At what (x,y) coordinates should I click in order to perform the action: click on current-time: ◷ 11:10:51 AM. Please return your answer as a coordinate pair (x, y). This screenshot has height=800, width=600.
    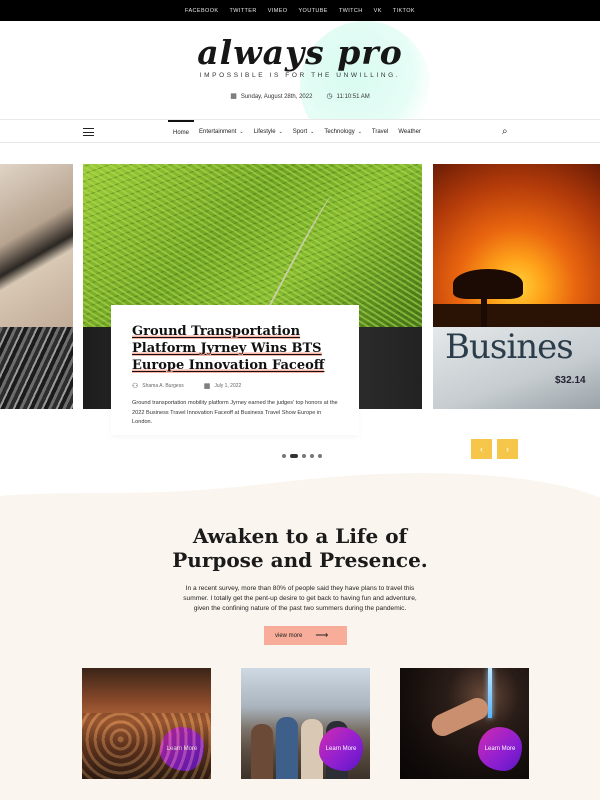
    Looking at the image, I should click on (347, 96).